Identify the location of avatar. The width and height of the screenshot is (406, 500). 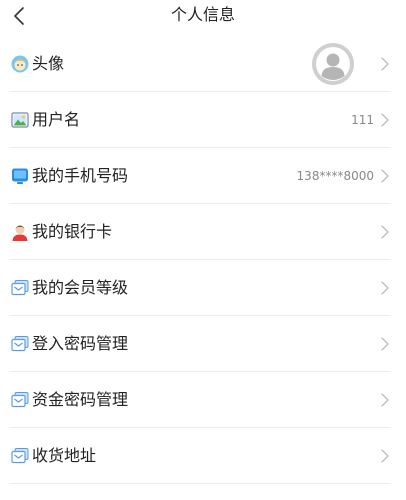
(333, 64).